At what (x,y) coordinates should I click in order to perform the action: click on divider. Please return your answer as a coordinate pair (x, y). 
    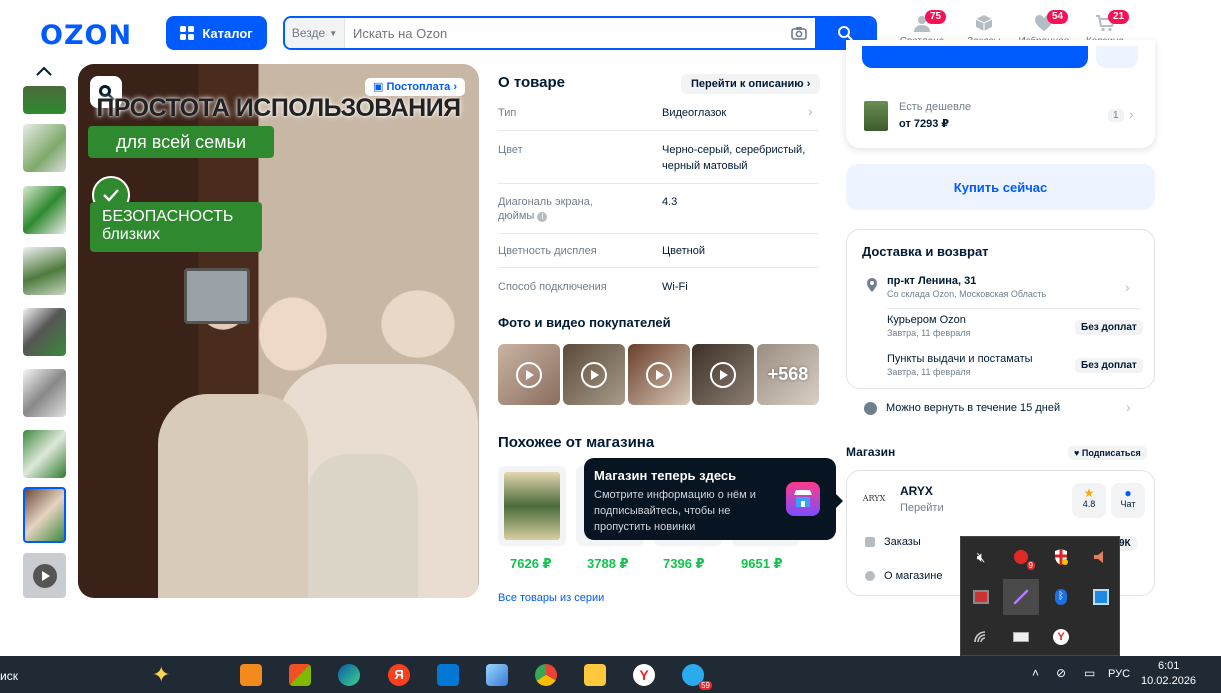
    Looking at the image, I should click on (658, 267).